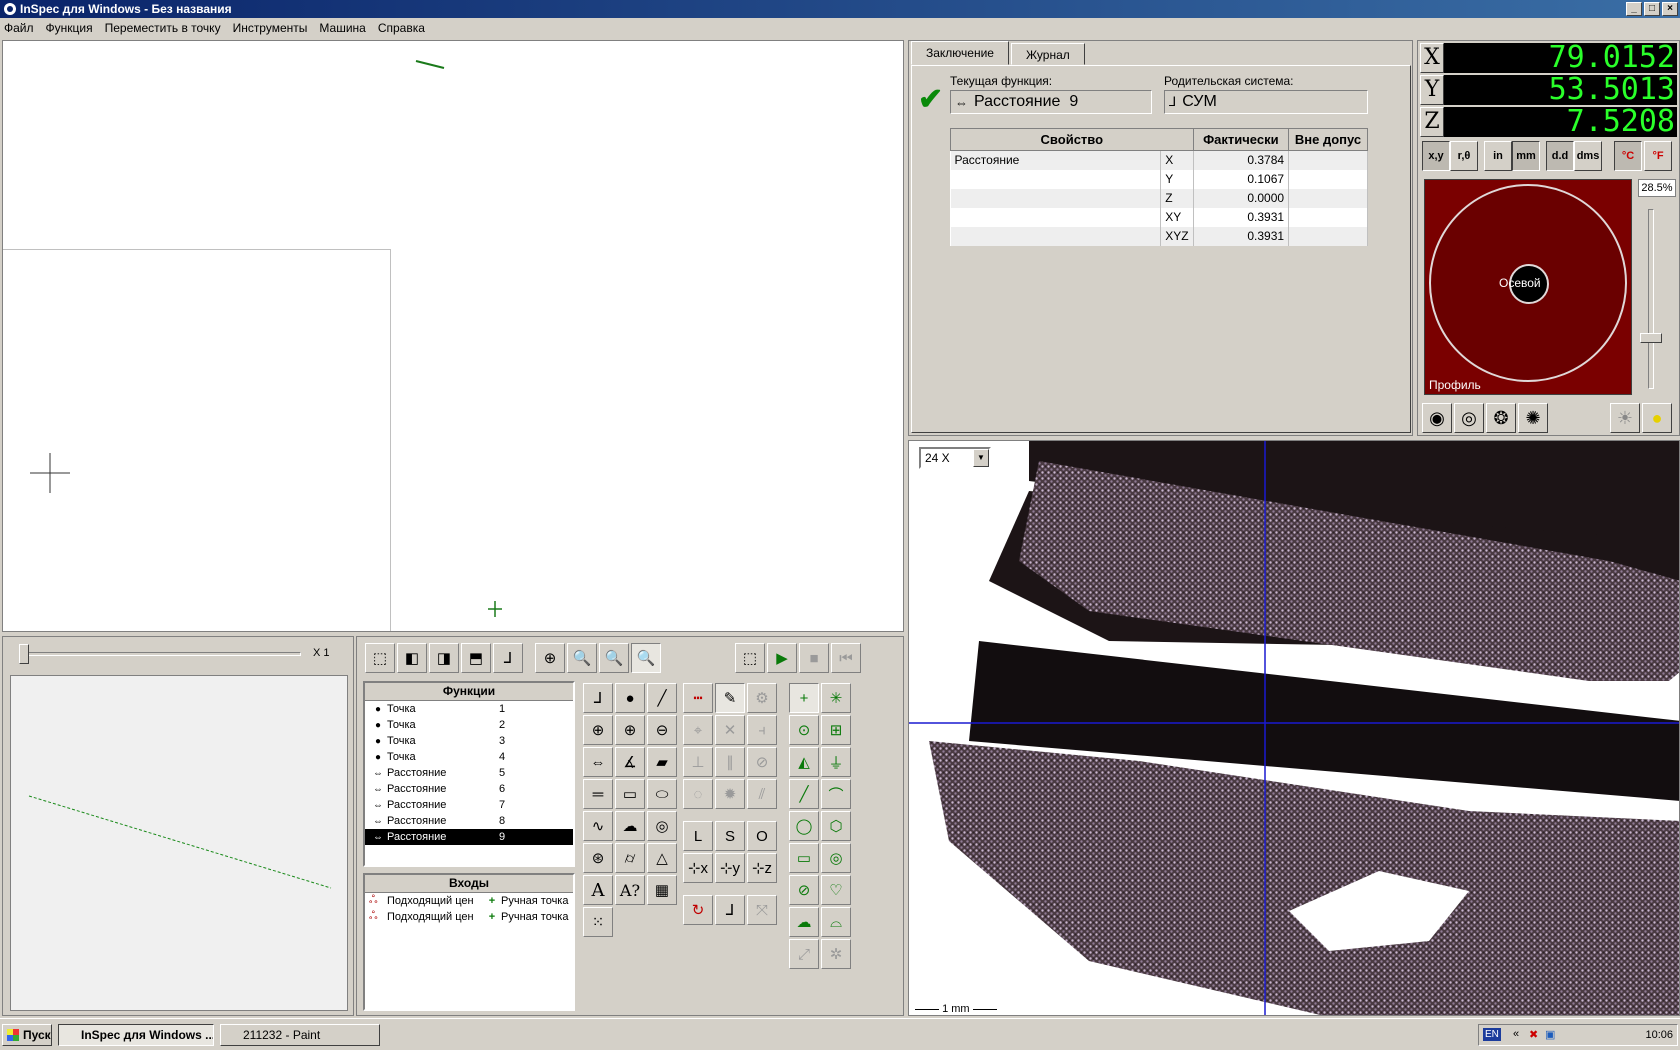  I want to click on ring-segment-button: ❂, so click(1501, 418).